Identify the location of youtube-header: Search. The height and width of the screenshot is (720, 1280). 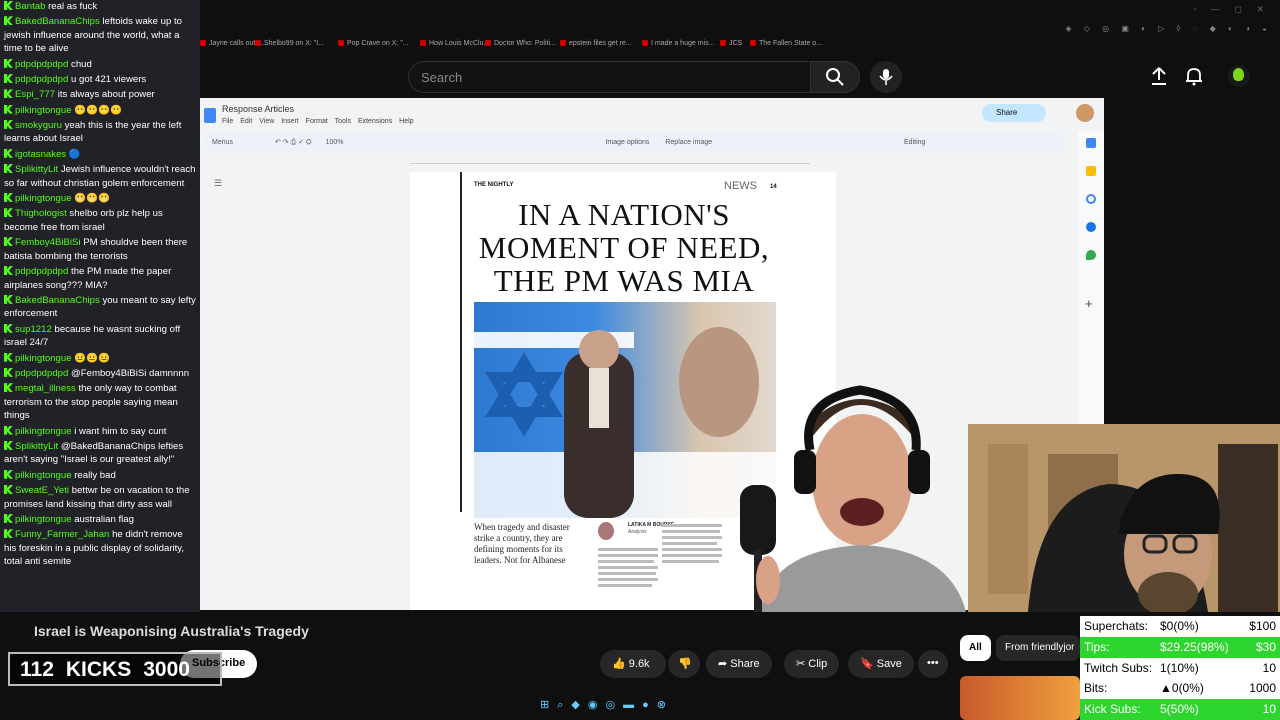
(740, 77).